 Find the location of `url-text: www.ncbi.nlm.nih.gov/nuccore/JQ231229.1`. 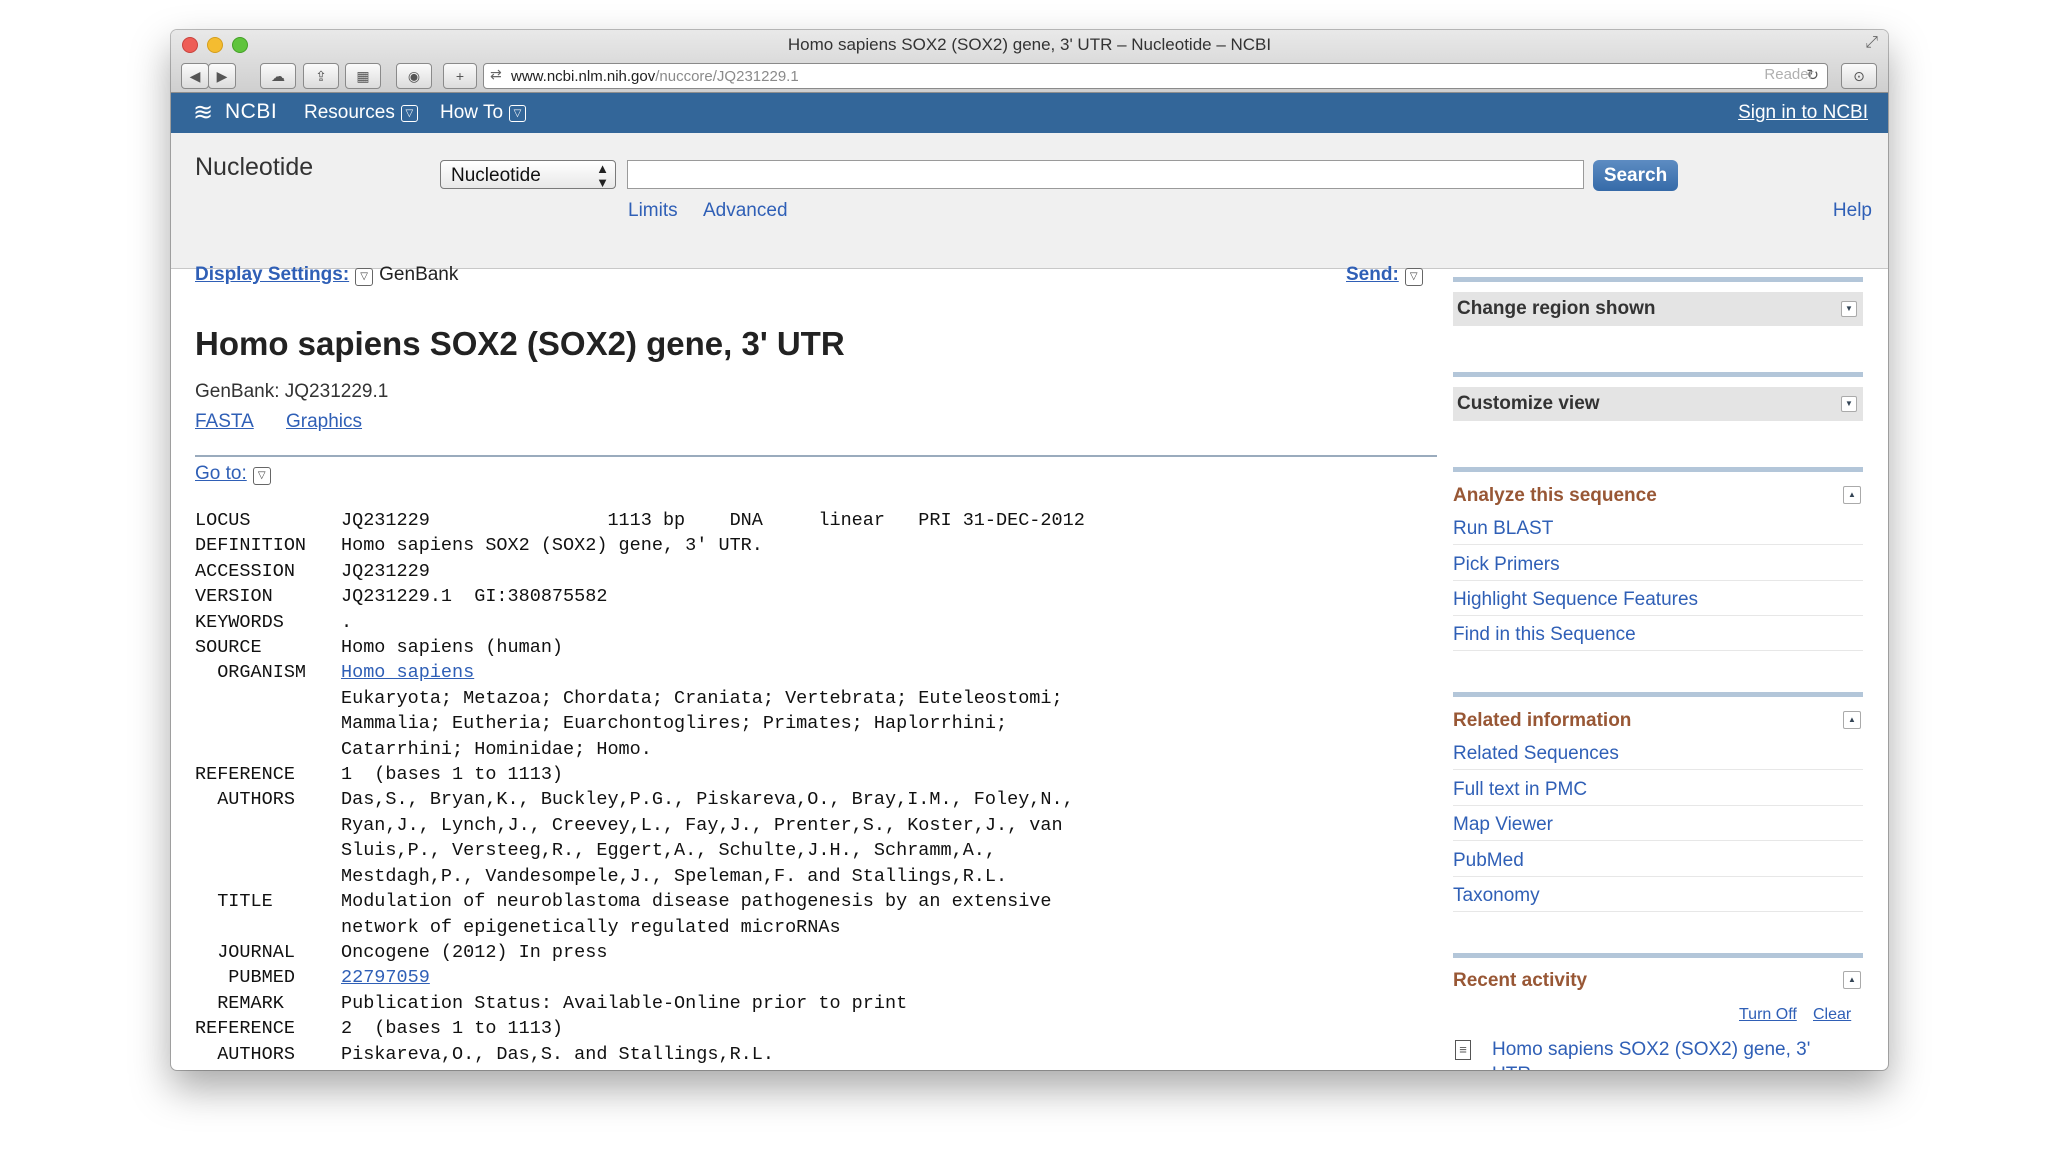

url-text: www.ncbi.nlm.nih.gov/nuccore/JQ231229.1 is located at coordinates (655, 76).